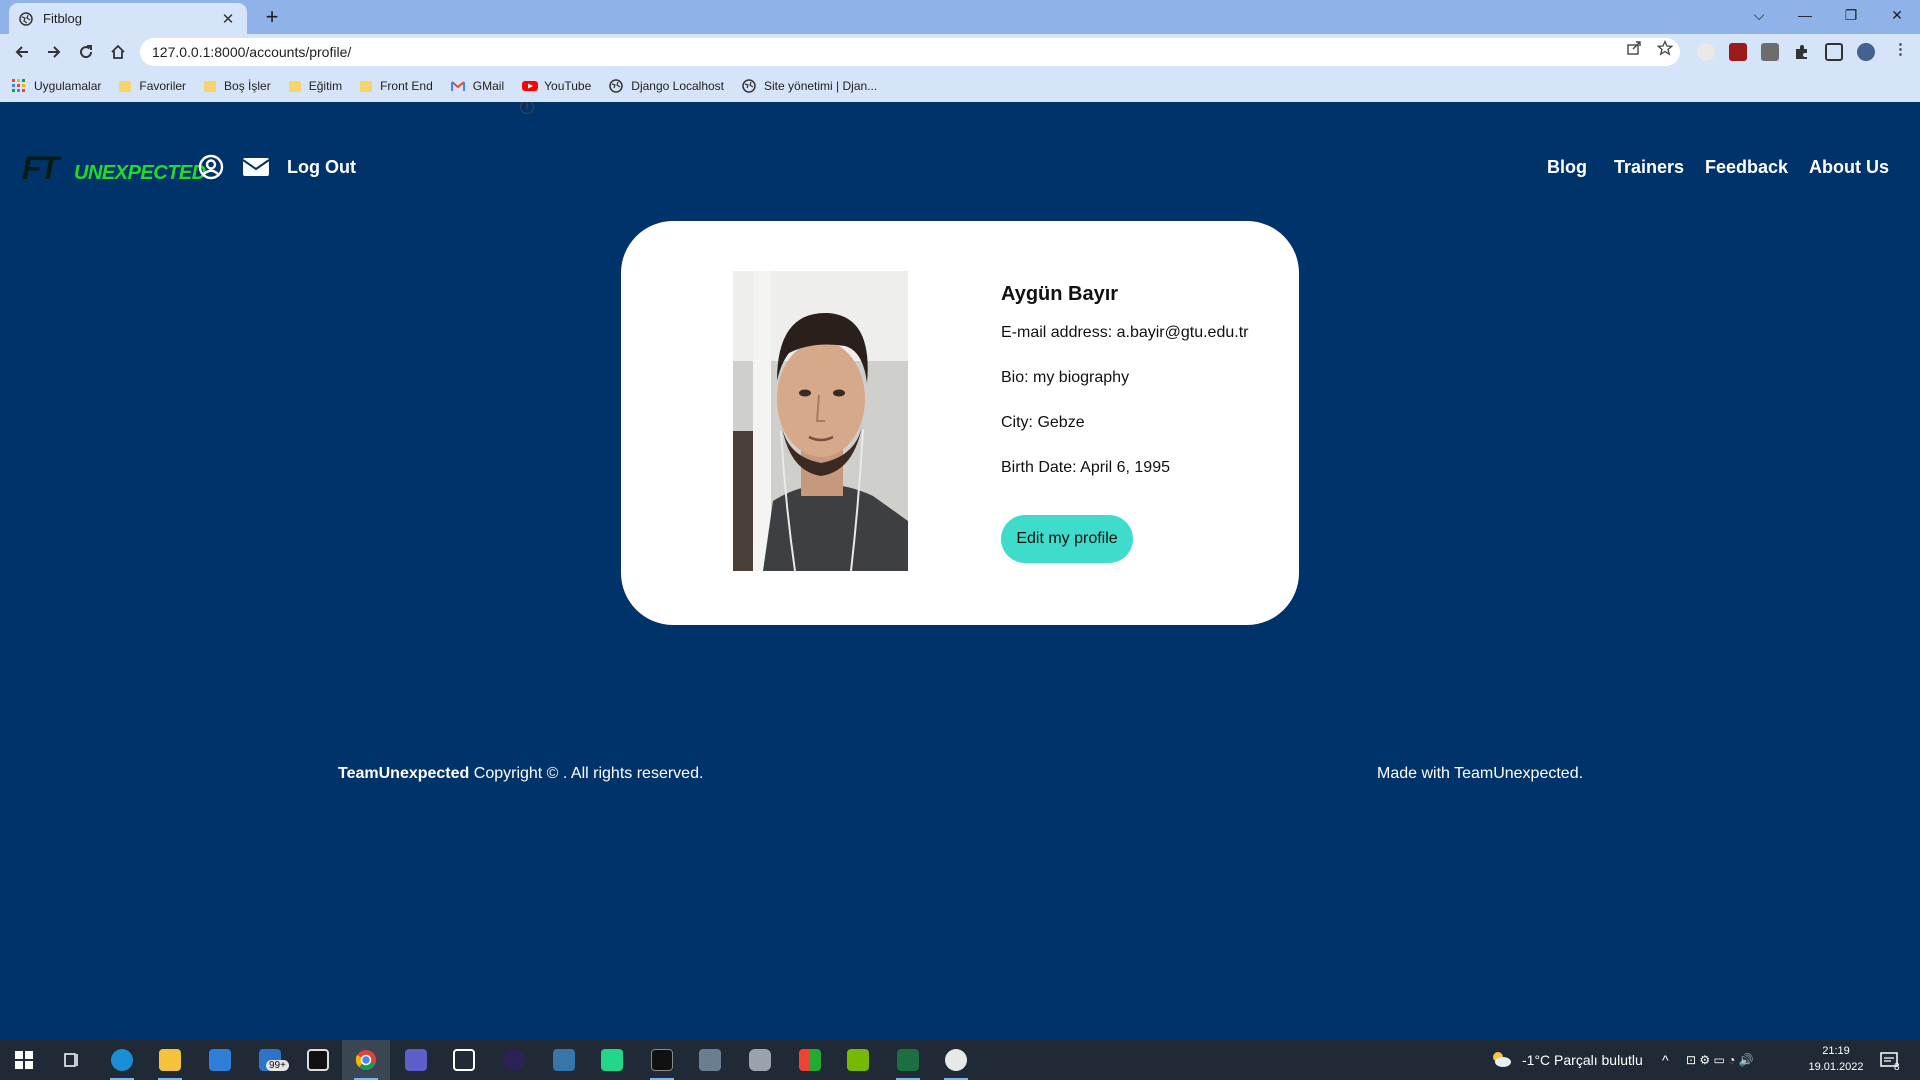 This screenshot has width=1920, height=1080. What do you see at coordinates (810, 1060) in the screenshot?
I see `office-icon` at bounding box center [810, 1060].